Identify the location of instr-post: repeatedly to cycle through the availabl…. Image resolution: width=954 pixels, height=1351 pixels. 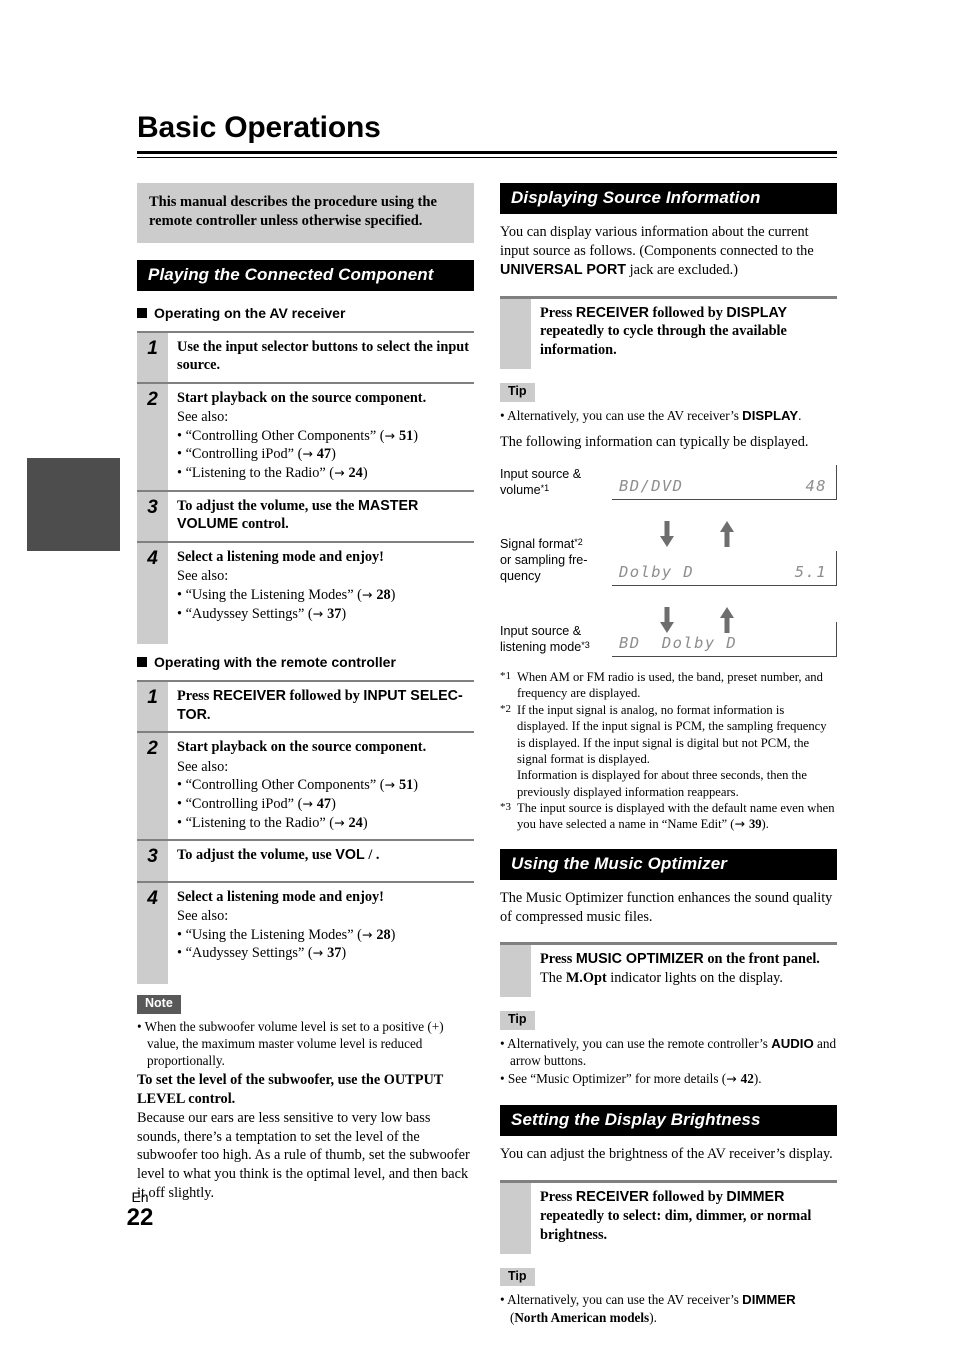
(663, 341).